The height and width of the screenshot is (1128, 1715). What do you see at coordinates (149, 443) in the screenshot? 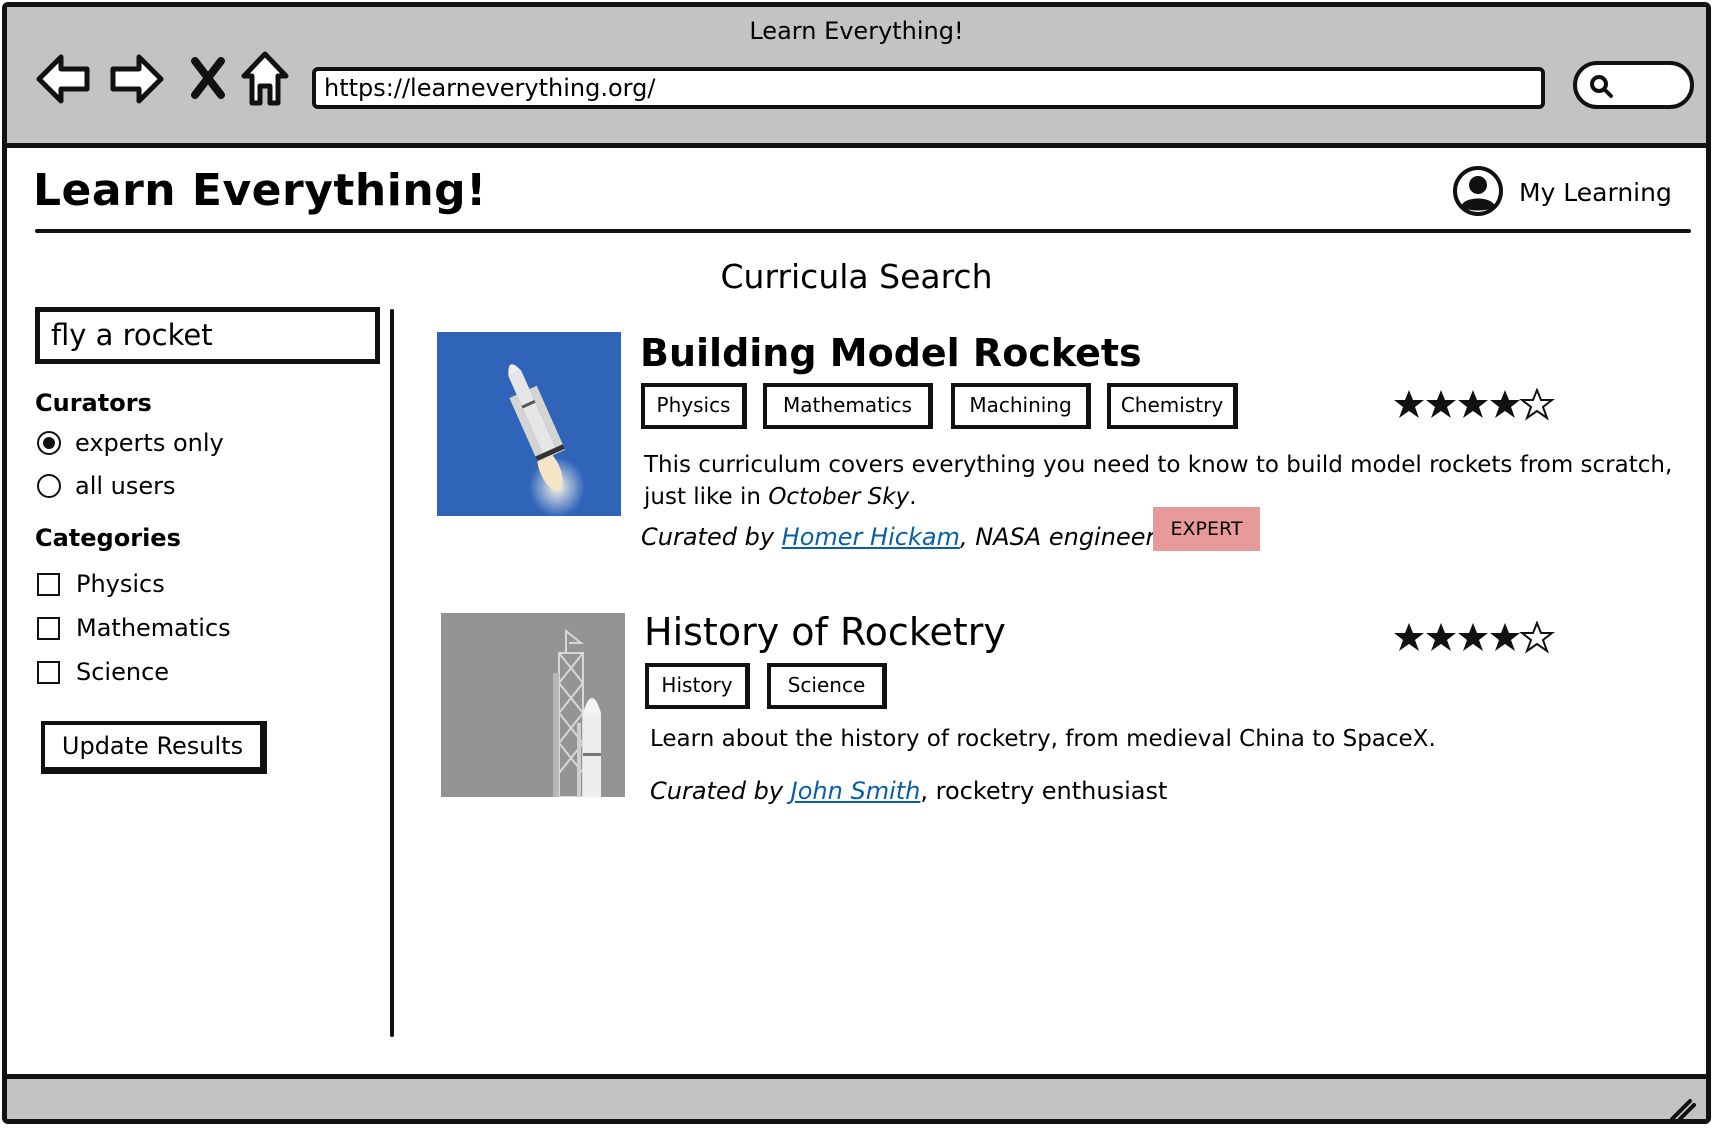
I see `curator-option-label: experts only` at bounding box center [149, 443].